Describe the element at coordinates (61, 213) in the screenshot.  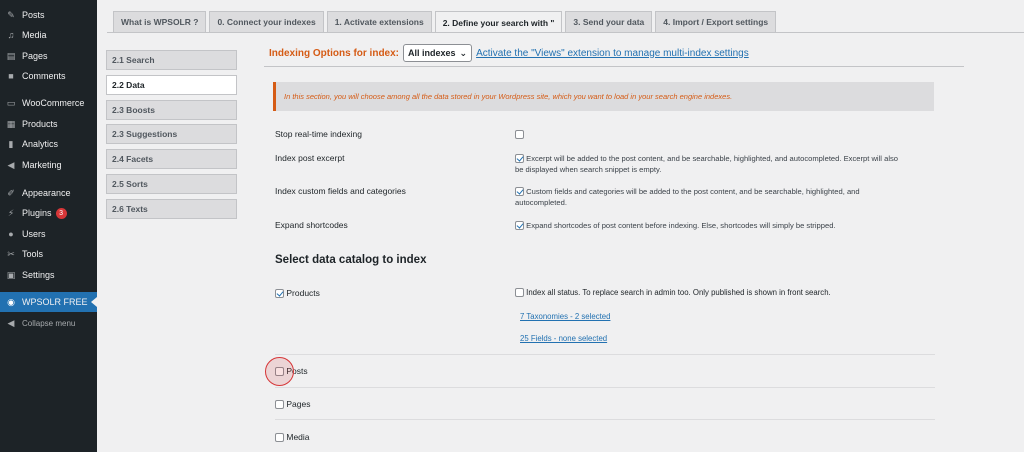
I see `plugins-update-badge: 3` at that location.